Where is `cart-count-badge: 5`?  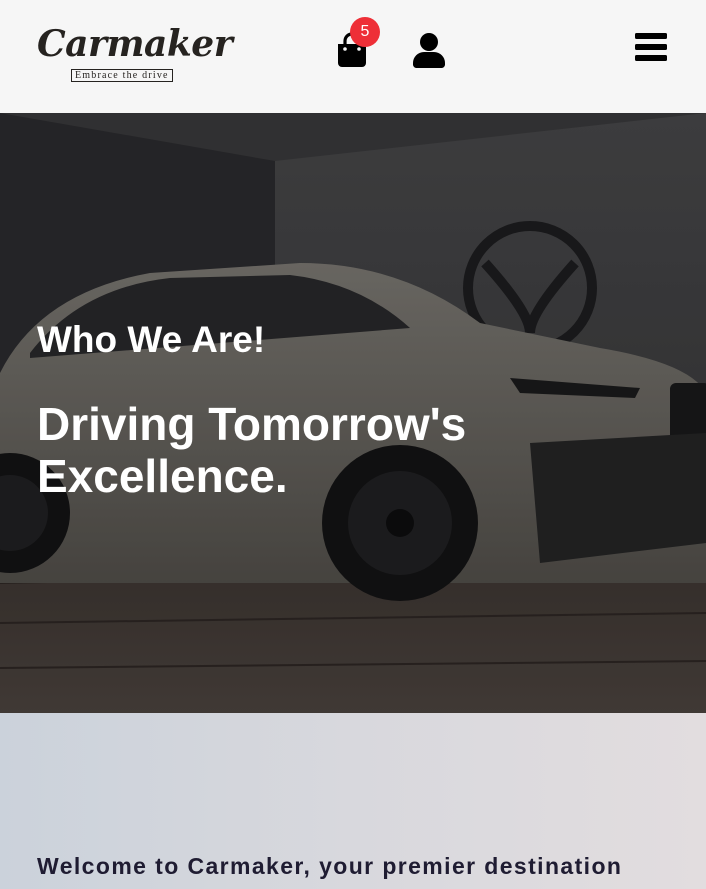
cart-count-badge: 5 is located at coordinates (365, 32).